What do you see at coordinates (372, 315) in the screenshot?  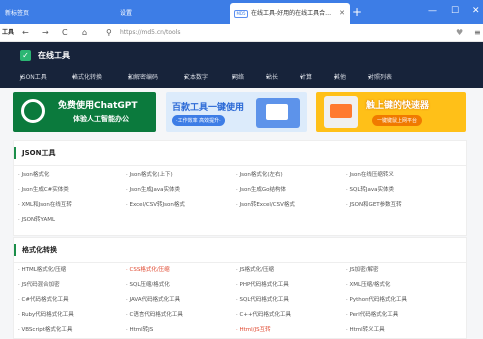 I see `tool-link: · Perl代码格式化工具` at bounding box center [372, 315].